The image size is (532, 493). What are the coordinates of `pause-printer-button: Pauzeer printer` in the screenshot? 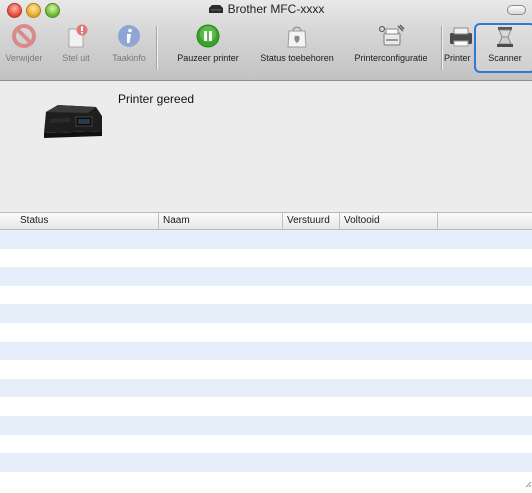 It's located at (208, 45).